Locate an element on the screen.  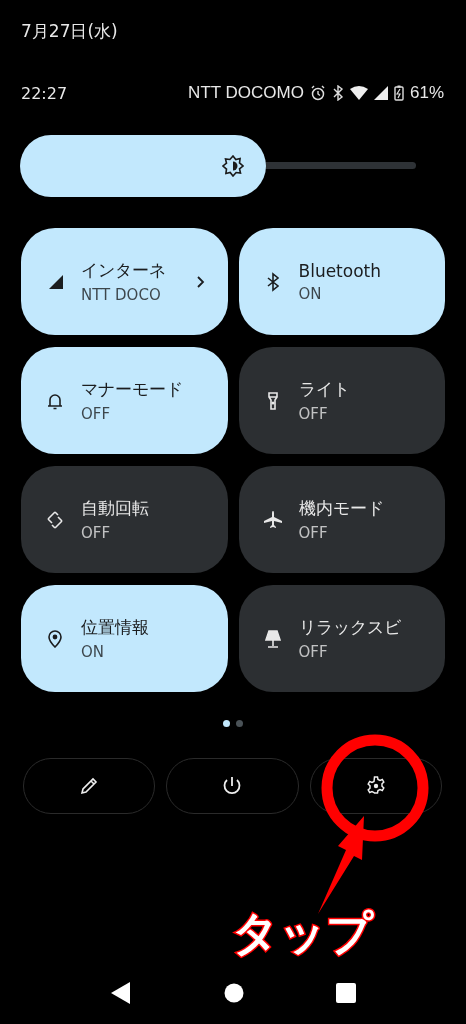
back-icon is located at coordinates (121, 993).